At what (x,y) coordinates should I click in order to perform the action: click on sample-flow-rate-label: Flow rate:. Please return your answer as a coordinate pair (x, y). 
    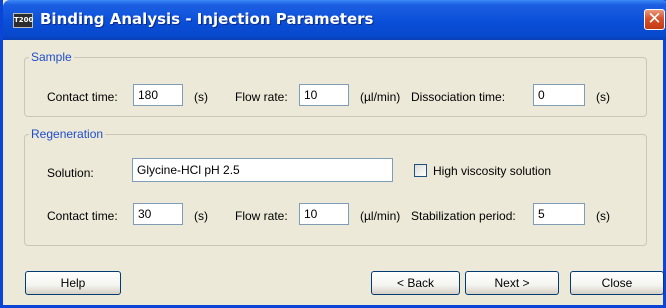
    Looking at the image, I should click on (261, 97).